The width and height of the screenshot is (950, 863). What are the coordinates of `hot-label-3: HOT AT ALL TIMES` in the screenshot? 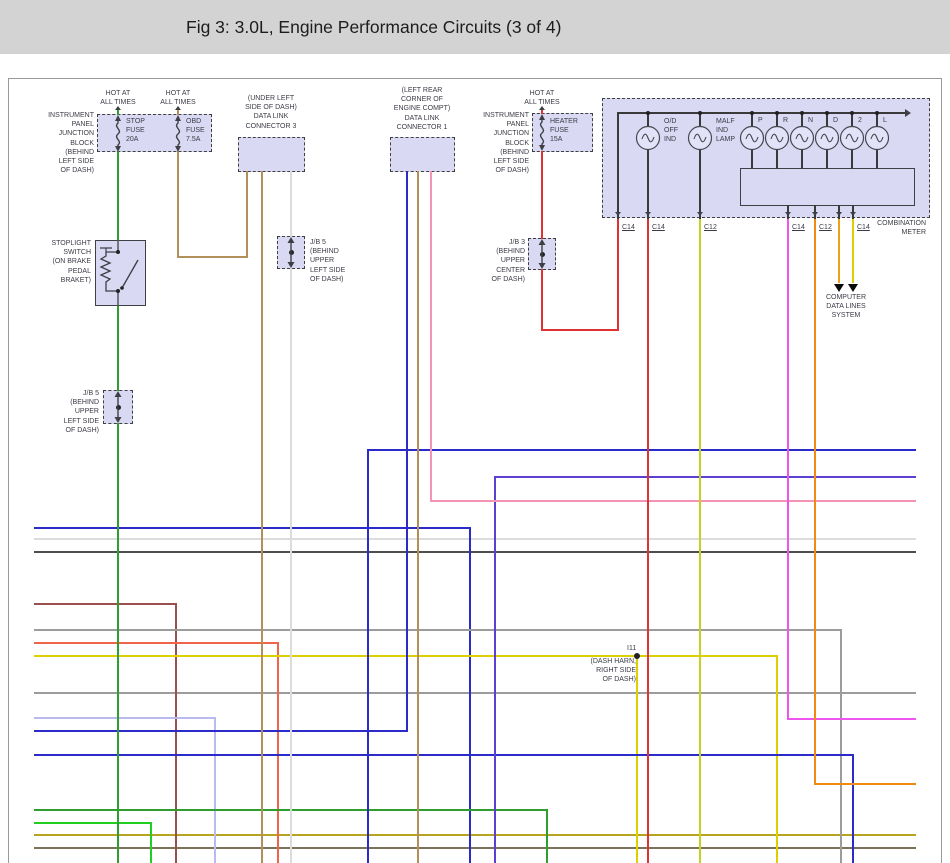 It's located at (542, 98).